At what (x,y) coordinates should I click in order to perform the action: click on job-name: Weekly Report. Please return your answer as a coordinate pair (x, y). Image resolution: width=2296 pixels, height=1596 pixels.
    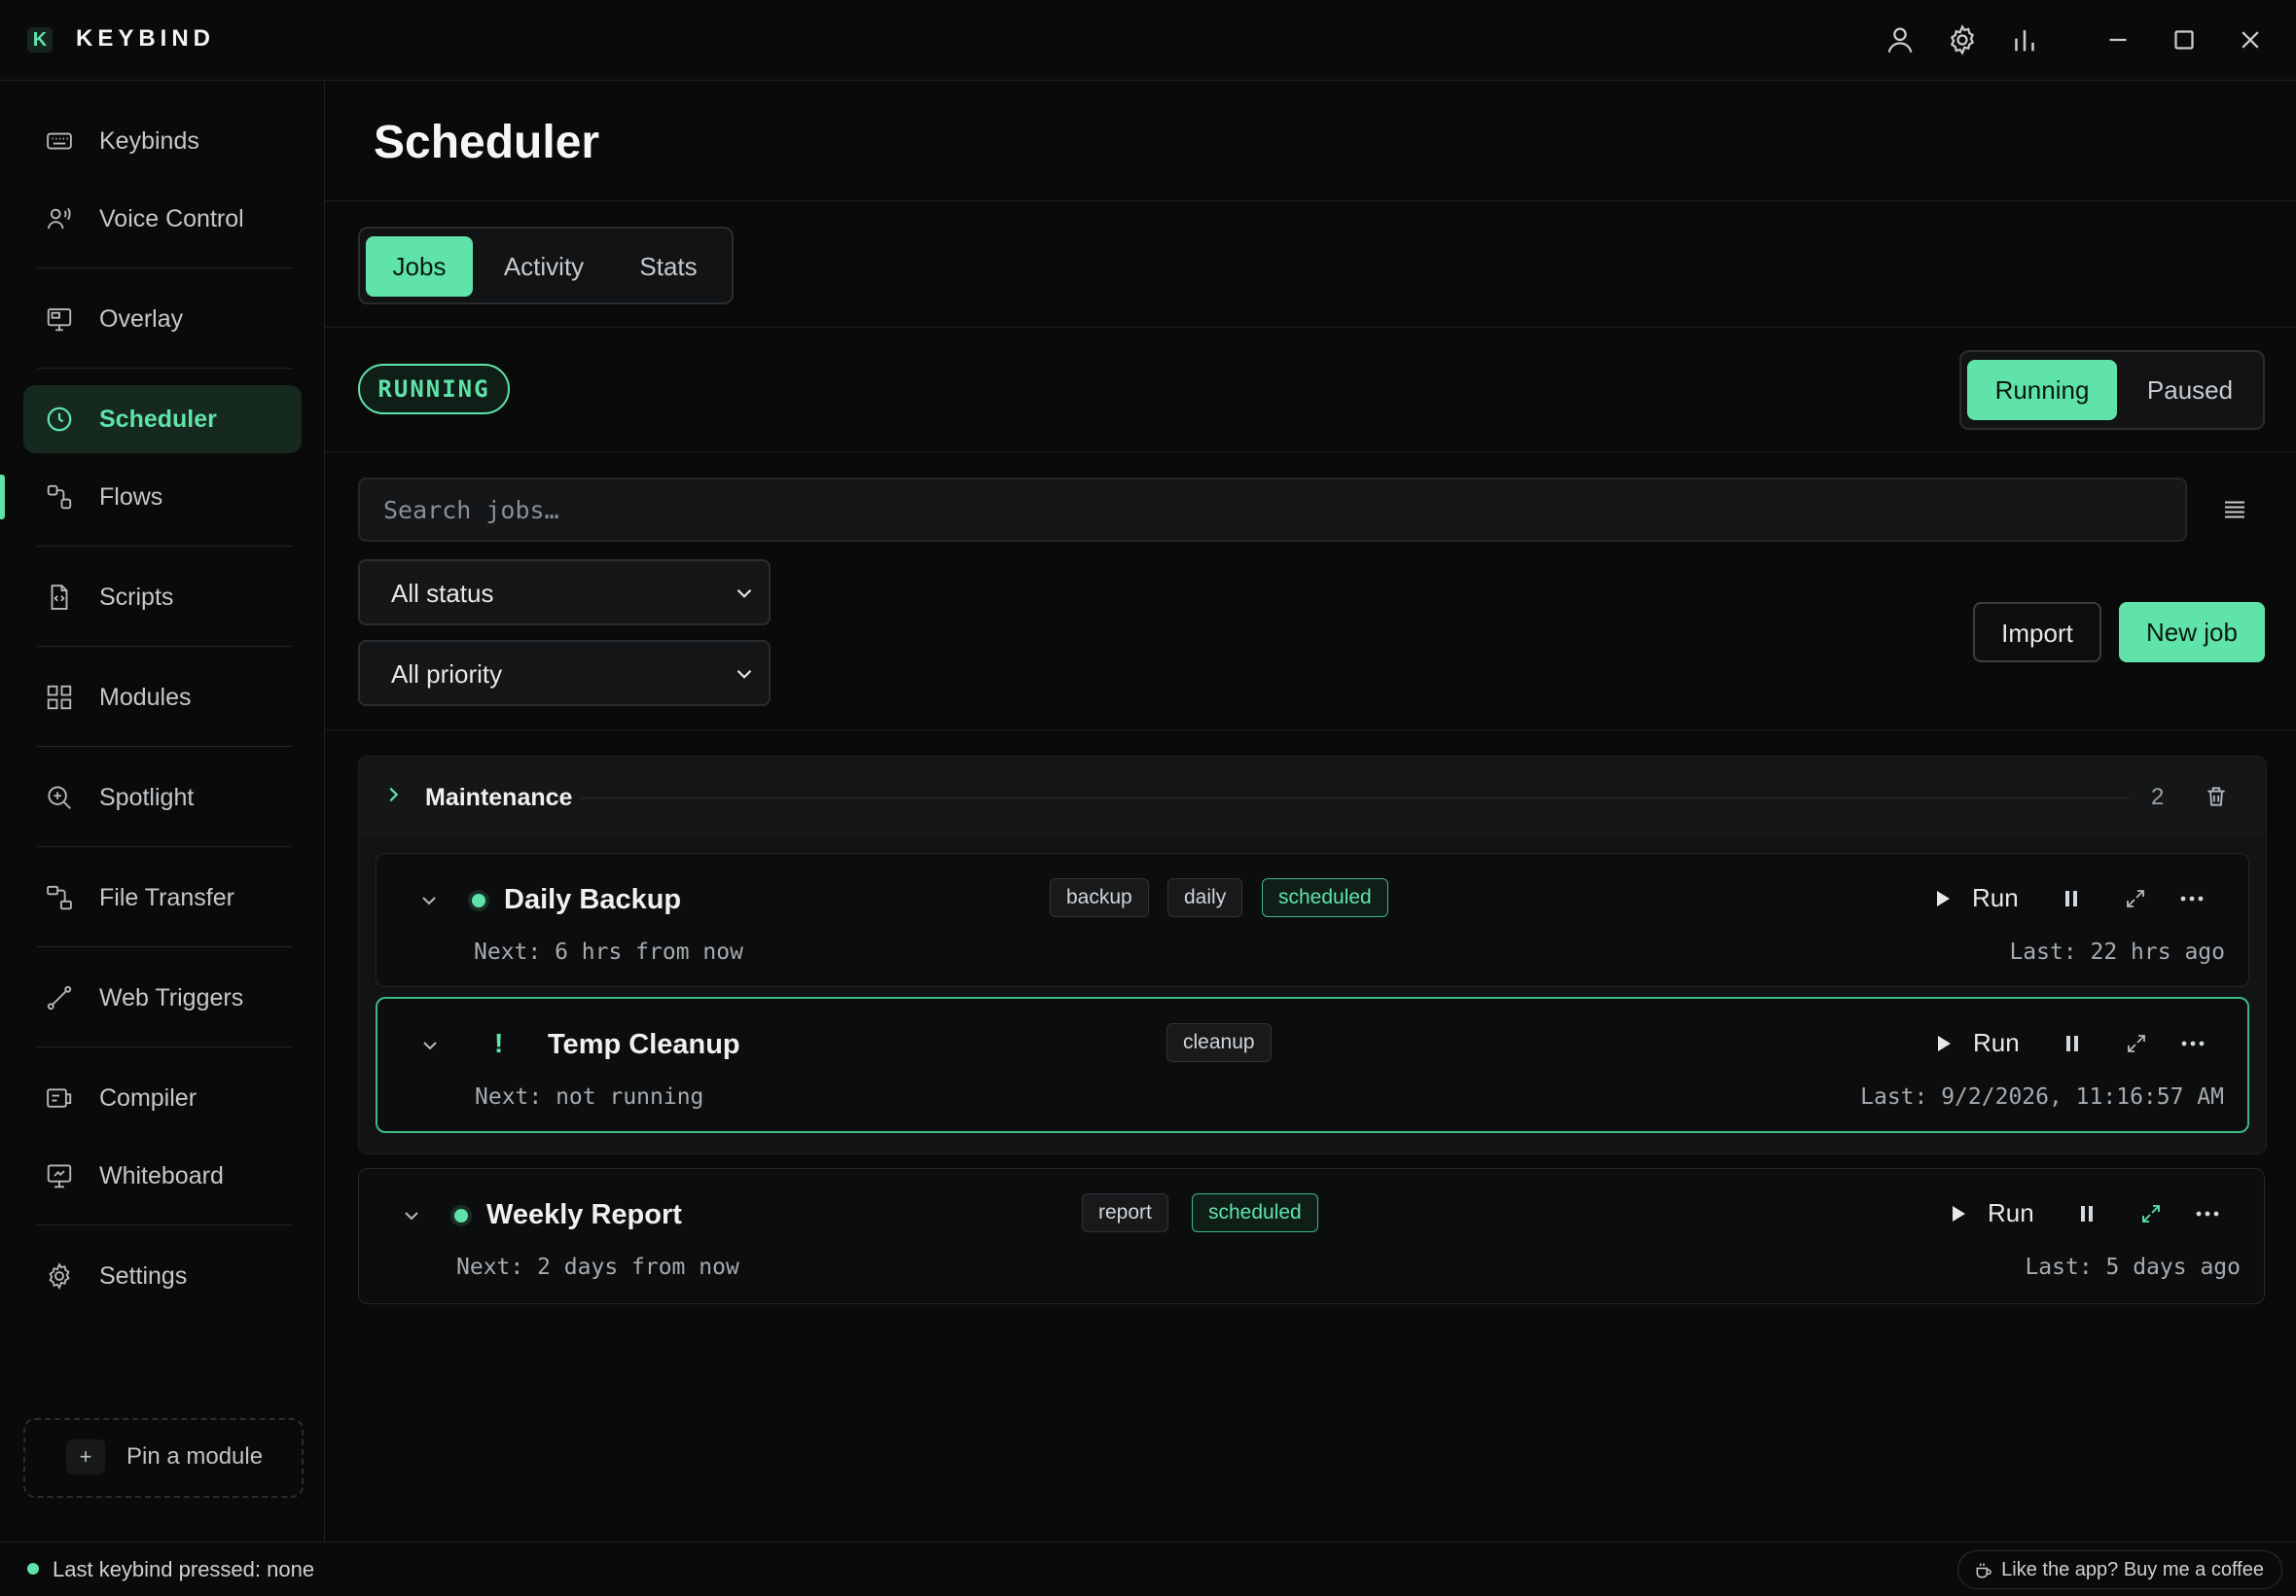
    Looking at the image, I should click on (584, 1215).